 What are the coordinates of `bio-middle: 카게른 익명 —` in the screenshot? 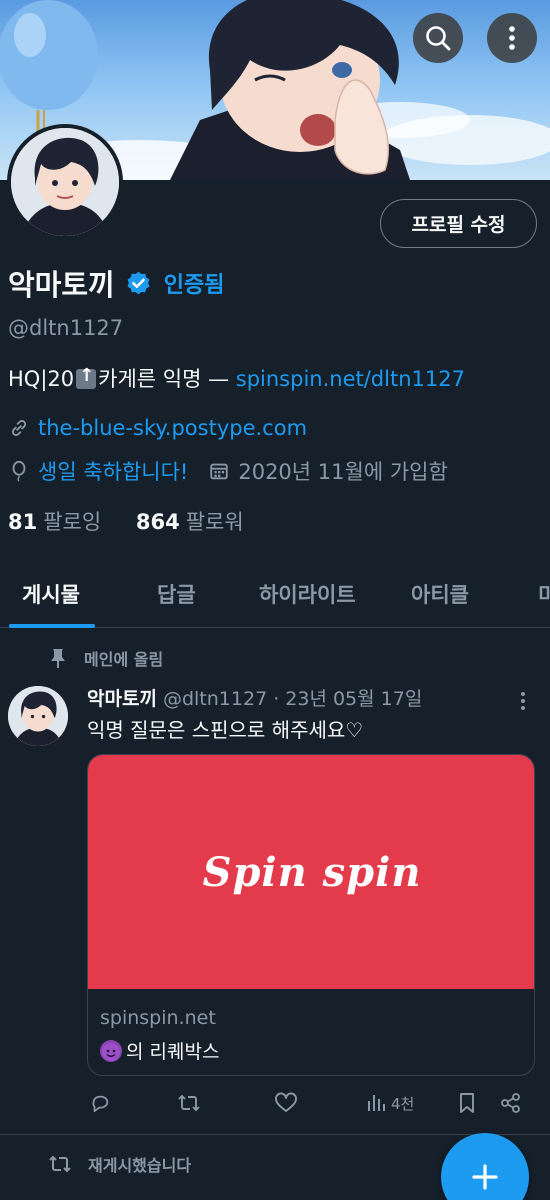 It's located at (167, 379).